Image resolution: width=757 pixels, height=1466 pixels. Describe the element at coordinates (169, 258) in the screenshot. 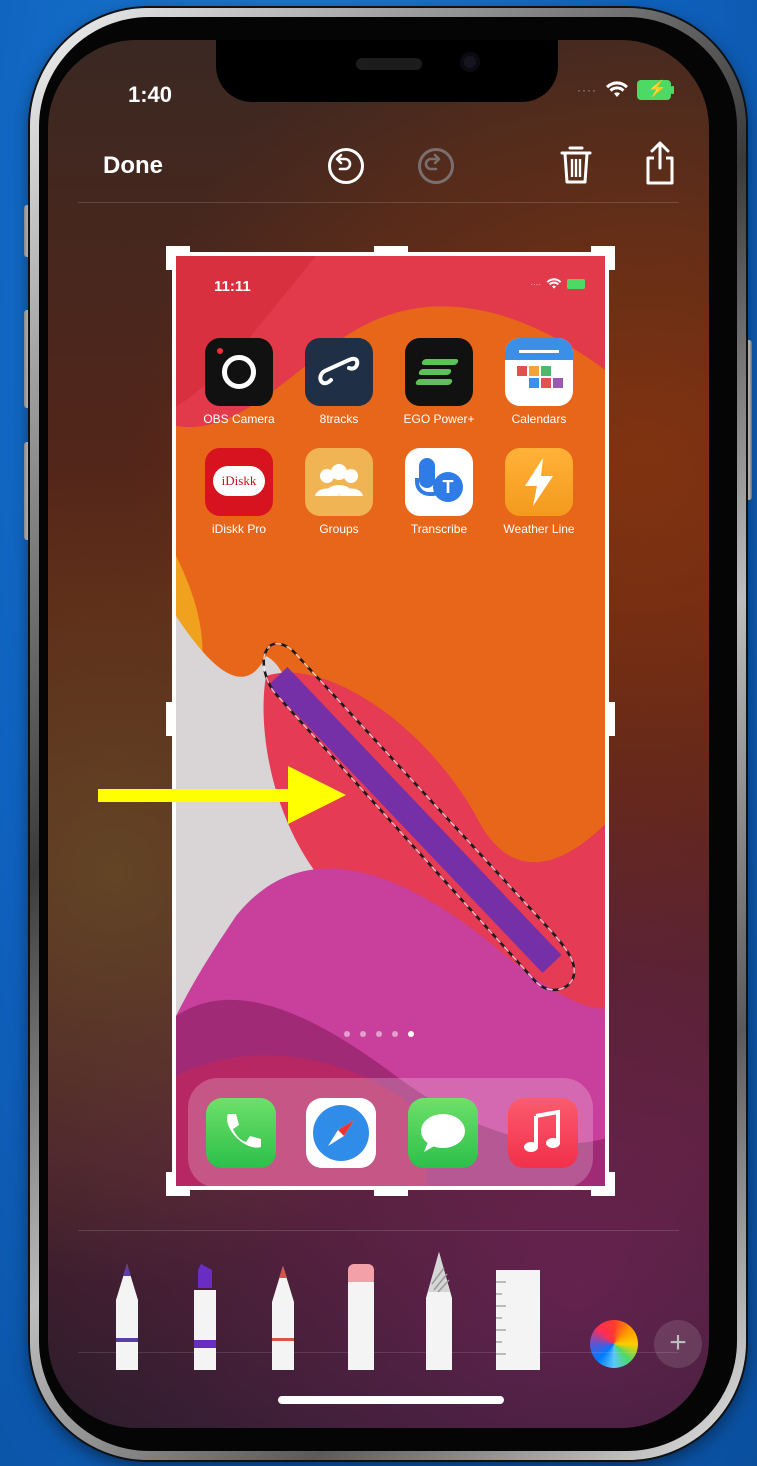

I see `crop-handle-top-left` at that location.